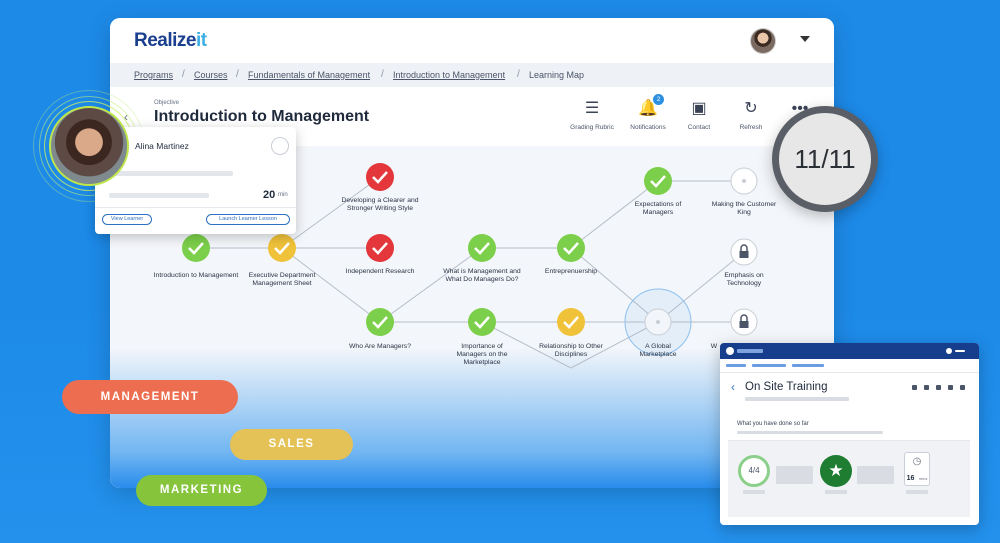 Image resolution: width=1000 pixels, height=543 pixels. What do you see at coordinates (744, 280) in the screenshot?
I see `node-label-tech: Emphasis on Technology` at bounding box center [744, 280].